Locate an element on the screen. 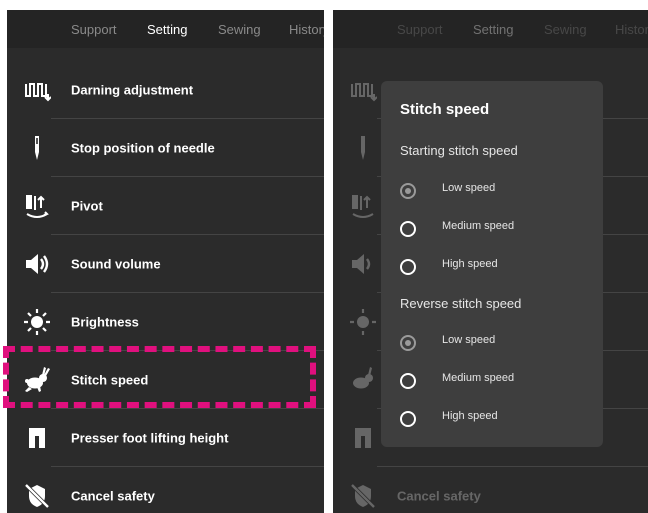  menu-item-label: Presser foot lifting height is located at coordinates (150, 438).